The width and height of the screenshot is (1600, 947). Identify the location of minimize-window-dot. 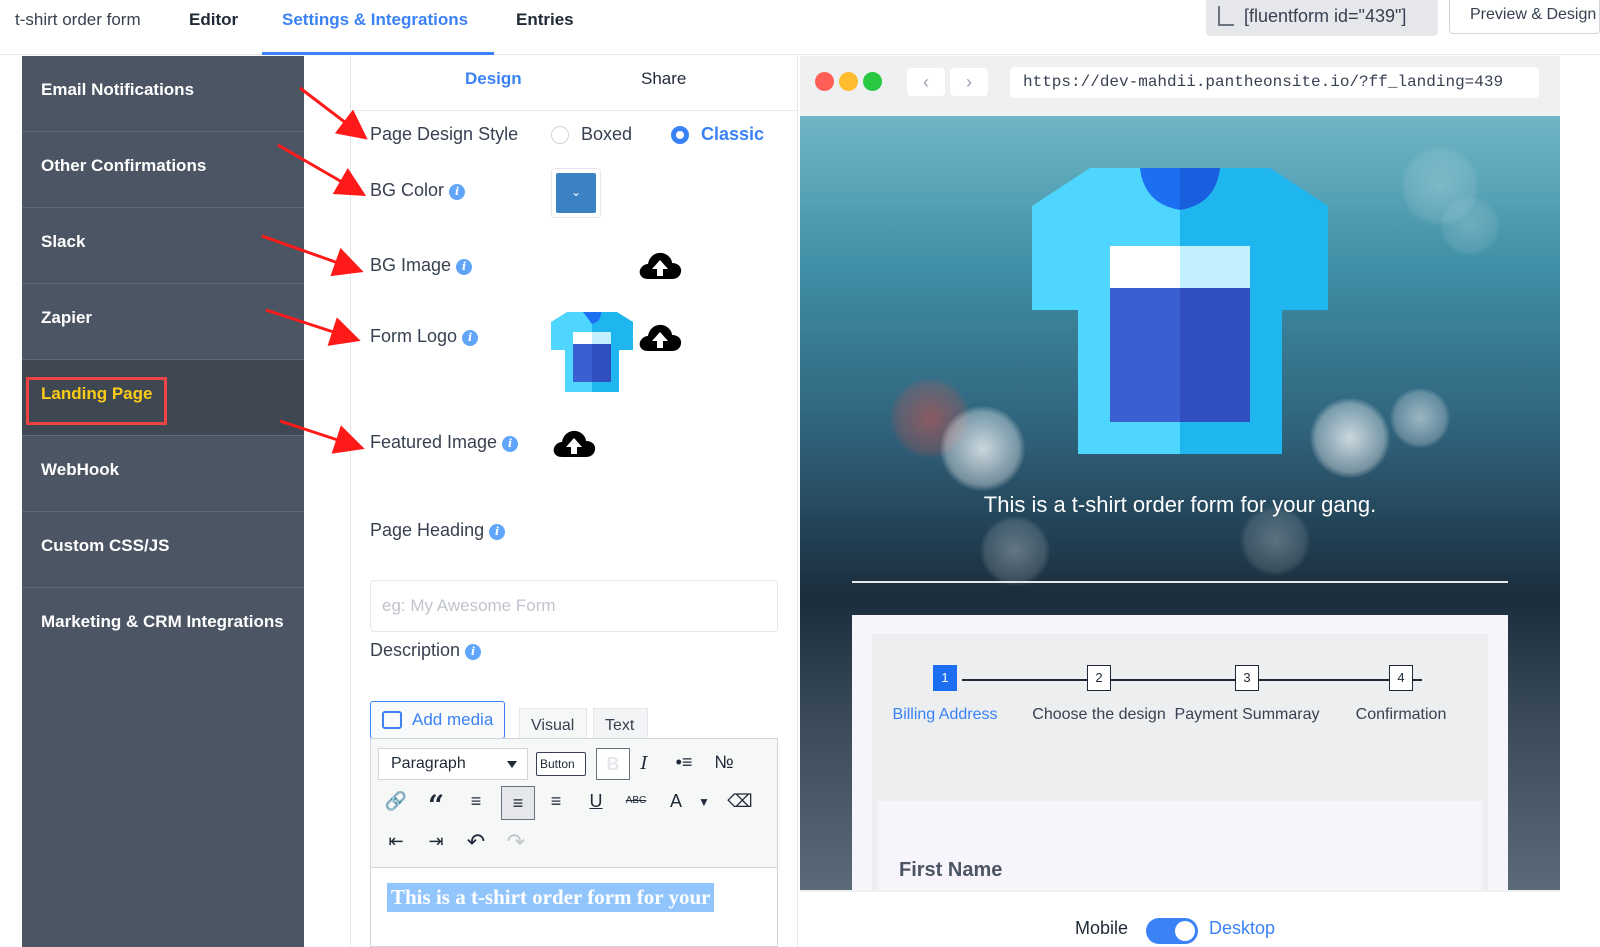
(848, 81).